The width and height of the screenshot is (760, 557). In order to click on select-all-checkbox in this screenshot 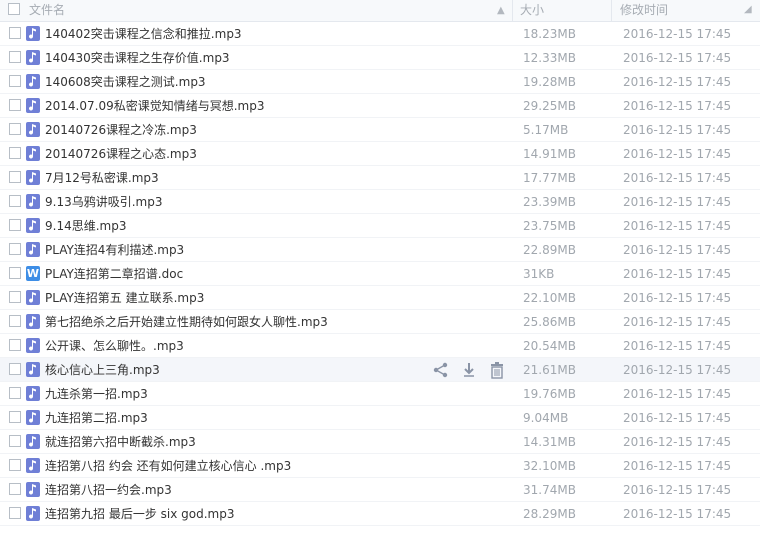, I will do `click(14, 9)`.